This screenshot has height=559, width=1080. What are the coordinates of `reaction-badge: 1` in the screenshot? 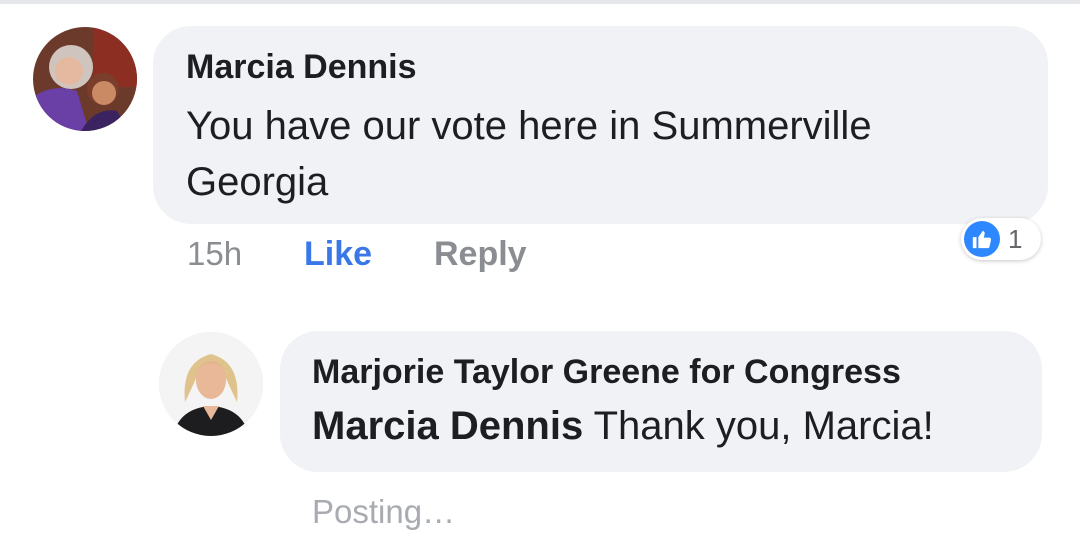 It's located at (1001, 239).